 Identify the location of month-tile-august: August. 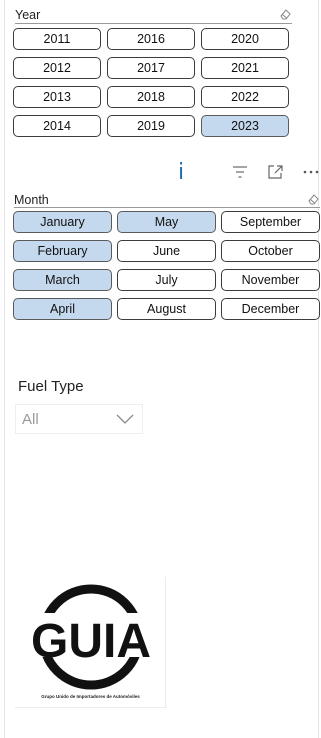
(166, 309).